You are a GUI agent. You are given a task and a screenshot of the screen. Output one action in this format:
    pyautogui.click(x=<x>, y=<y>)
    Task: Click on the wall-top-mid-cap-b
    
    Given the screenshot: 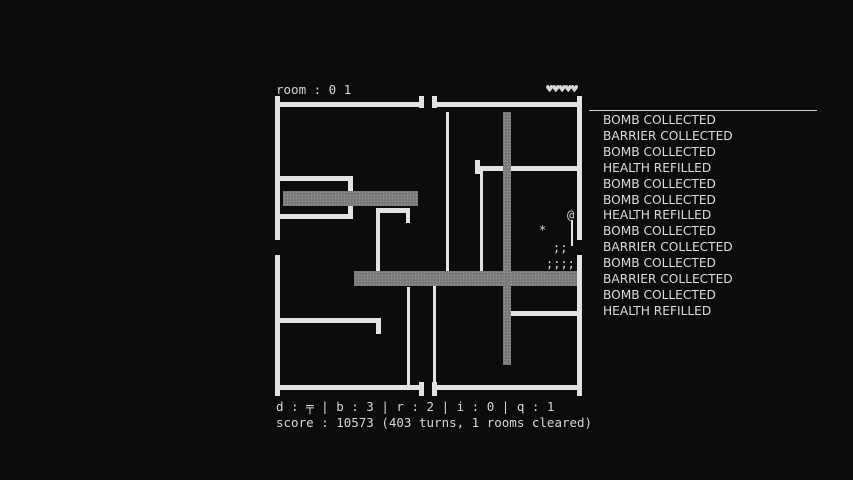 What is the action you would take?
    pyautogui.click(x=434, y=102)
    